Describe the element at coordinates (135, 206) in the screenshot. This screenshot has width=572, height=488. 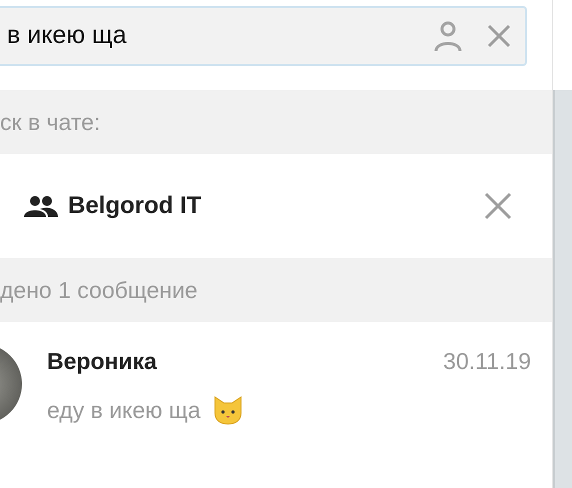
I see `chat-name: Belgorod IT` at that location.